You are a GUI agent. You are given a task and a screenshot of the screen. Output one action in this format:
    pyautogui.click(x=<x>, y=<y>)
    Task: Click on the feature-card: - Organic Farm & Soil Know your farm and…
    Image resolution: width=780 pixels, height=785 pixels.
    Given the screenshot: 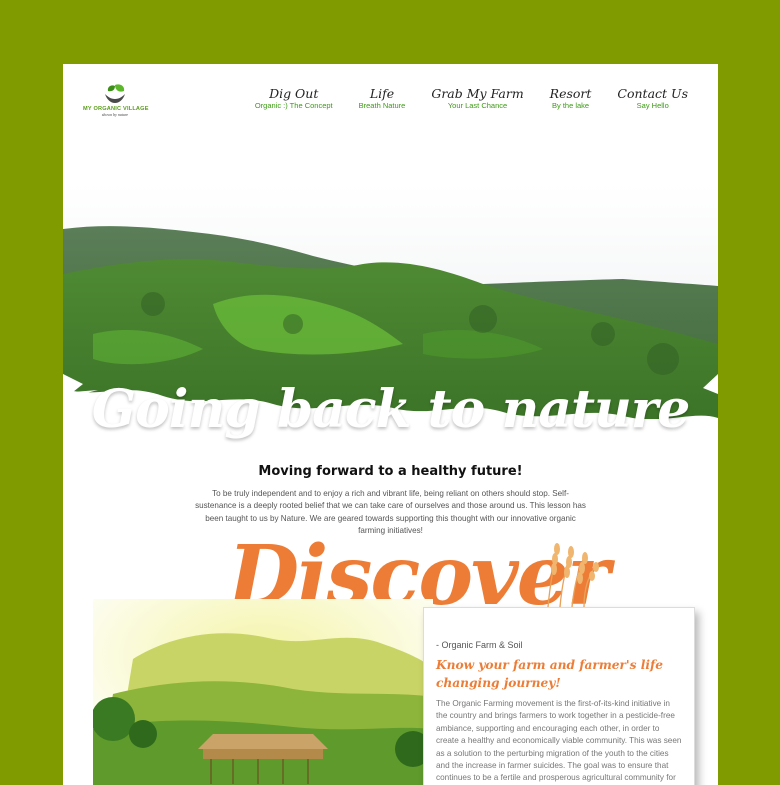 What is the action you would take?
    pyautogui.click(x=559, y=696)
    